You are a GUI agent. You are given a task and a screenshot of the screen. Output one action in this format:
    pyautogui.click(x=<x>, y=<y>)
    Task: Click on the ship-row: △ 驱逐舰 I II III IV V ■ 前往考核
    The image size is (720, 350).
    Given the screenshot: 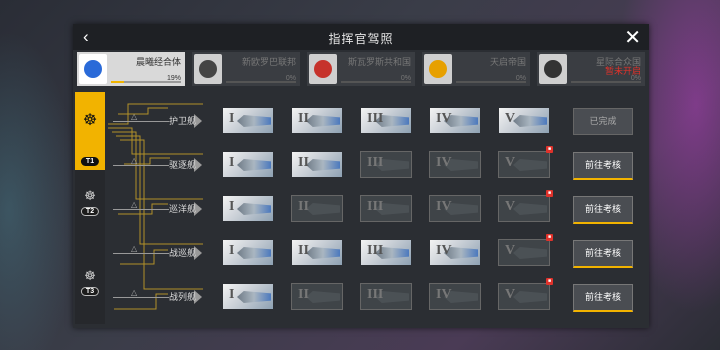 What is the action you would take?
    pyautogui.click(x=361, y=163)
    